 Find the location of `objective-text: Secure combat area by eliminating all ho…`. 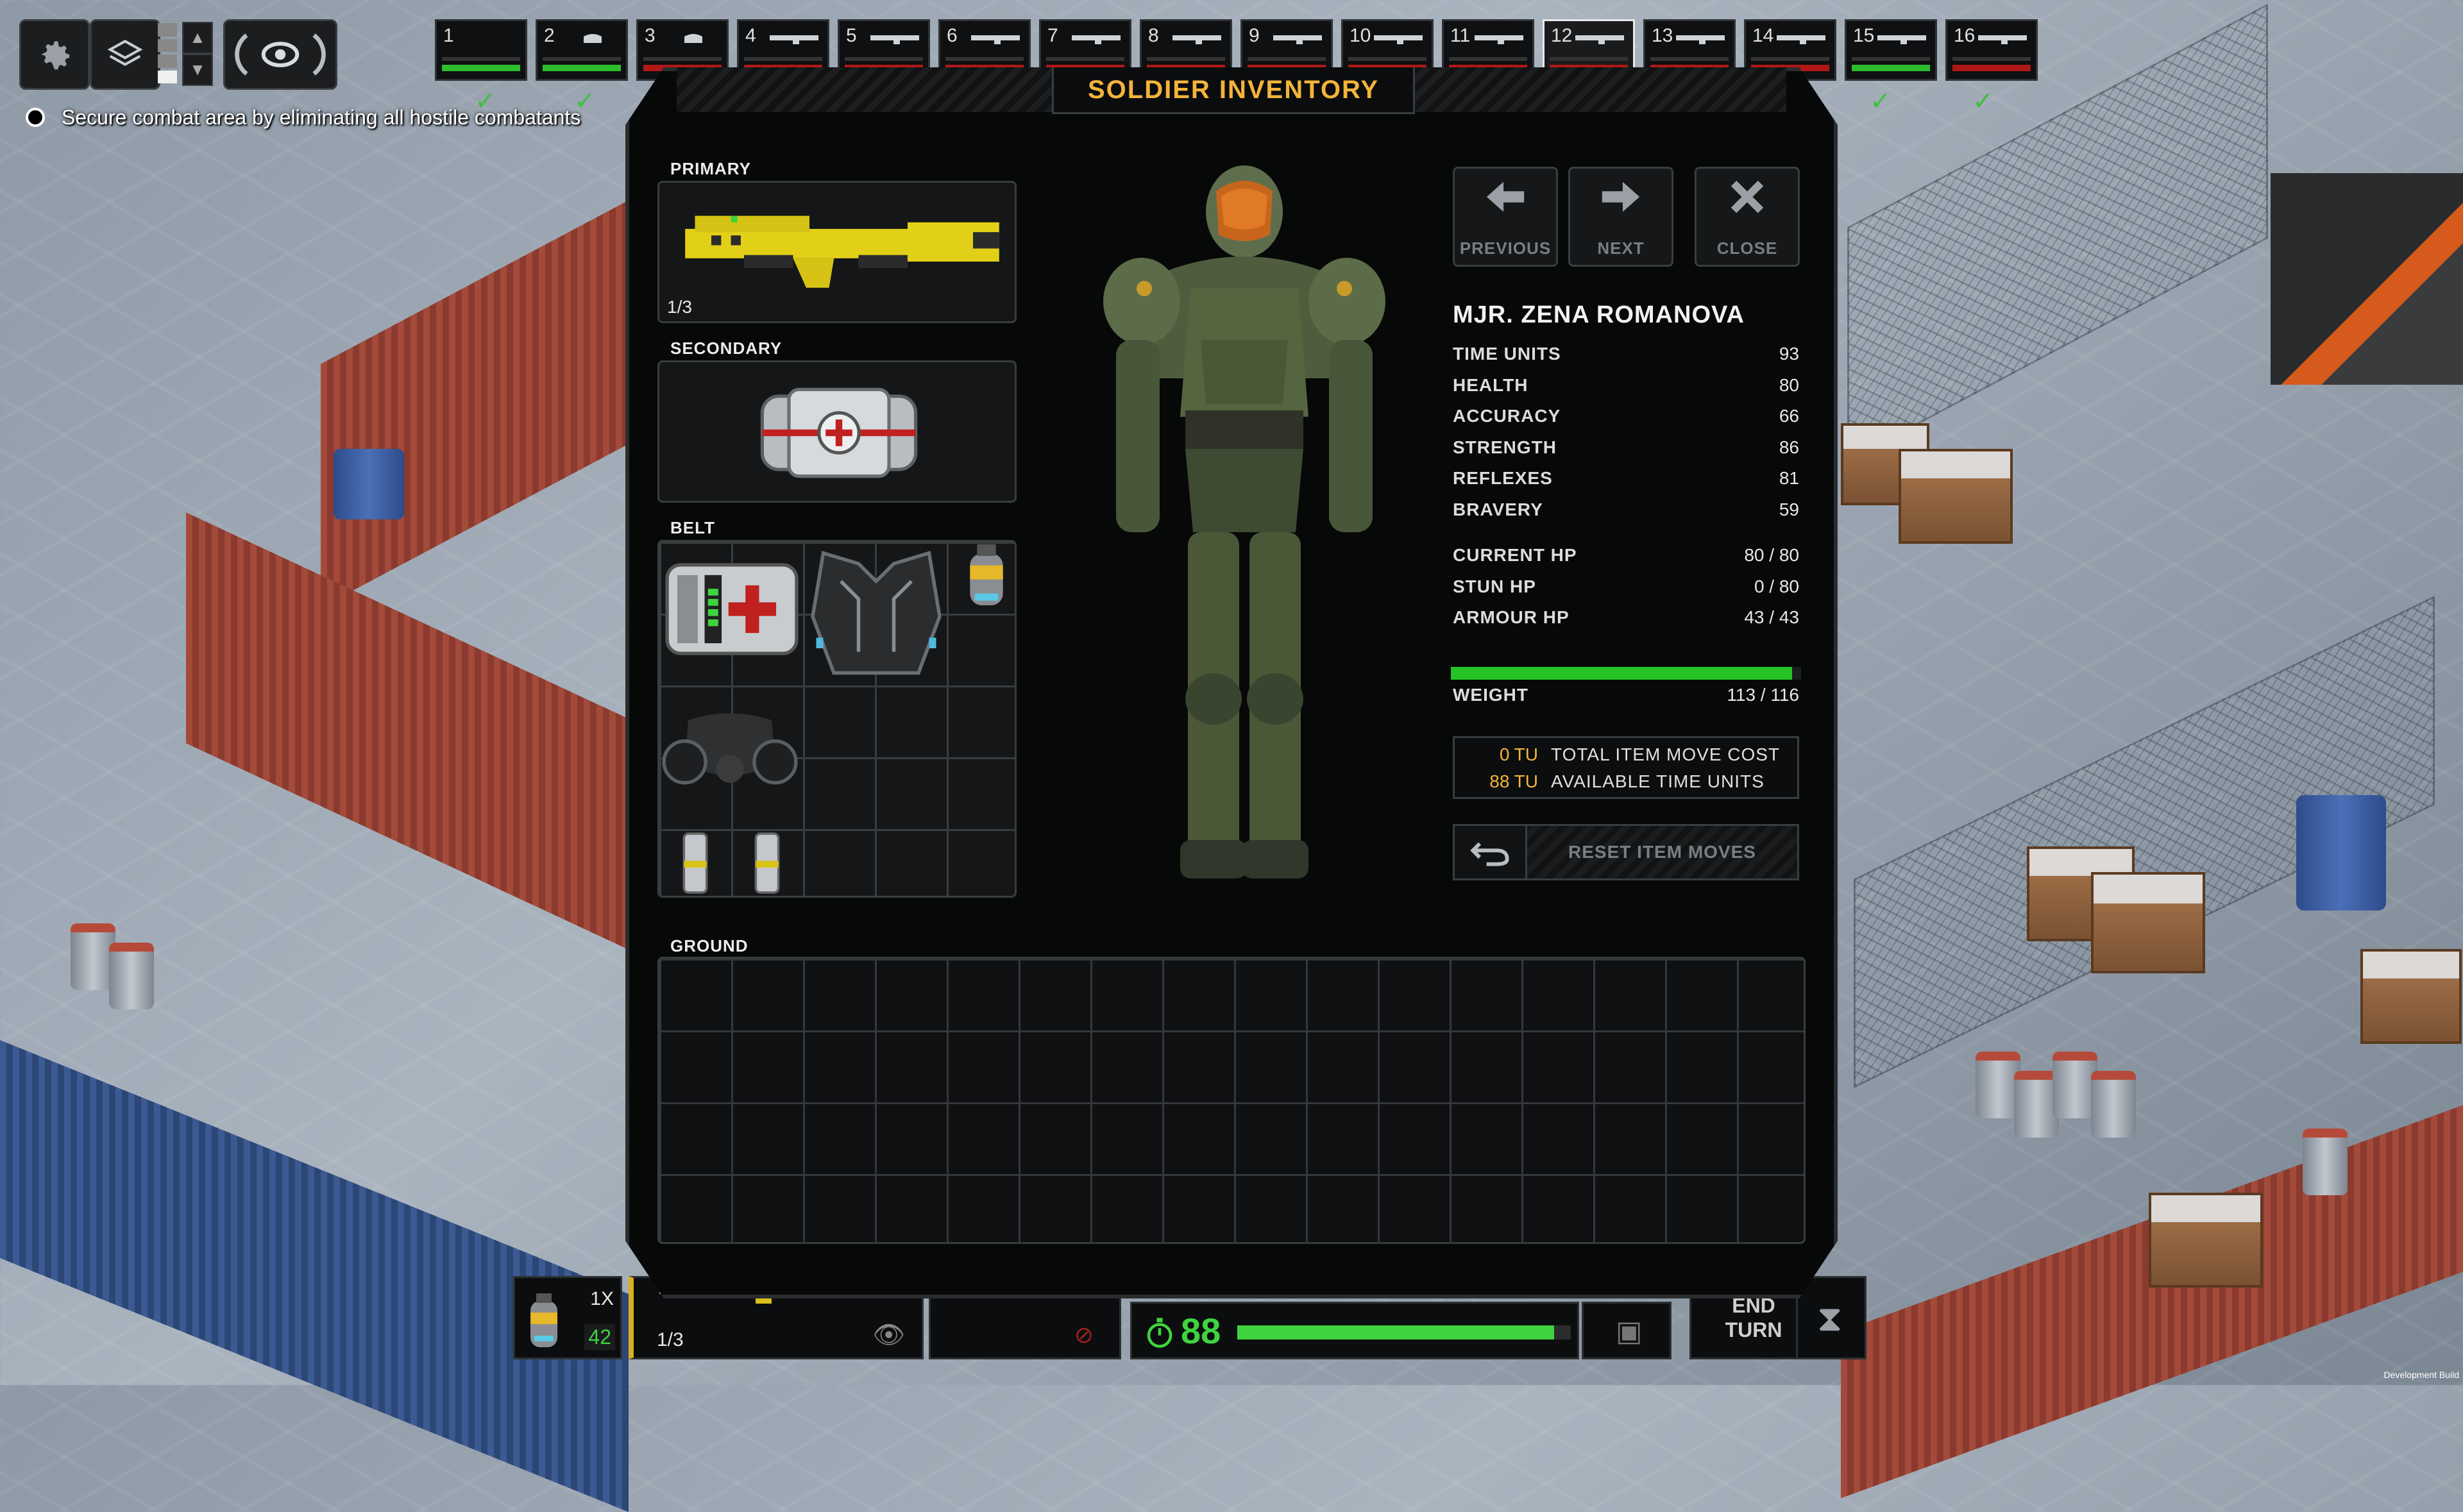

objective-text: Secure combat area by eliminating all ho… is located at coordinates (321, 117).